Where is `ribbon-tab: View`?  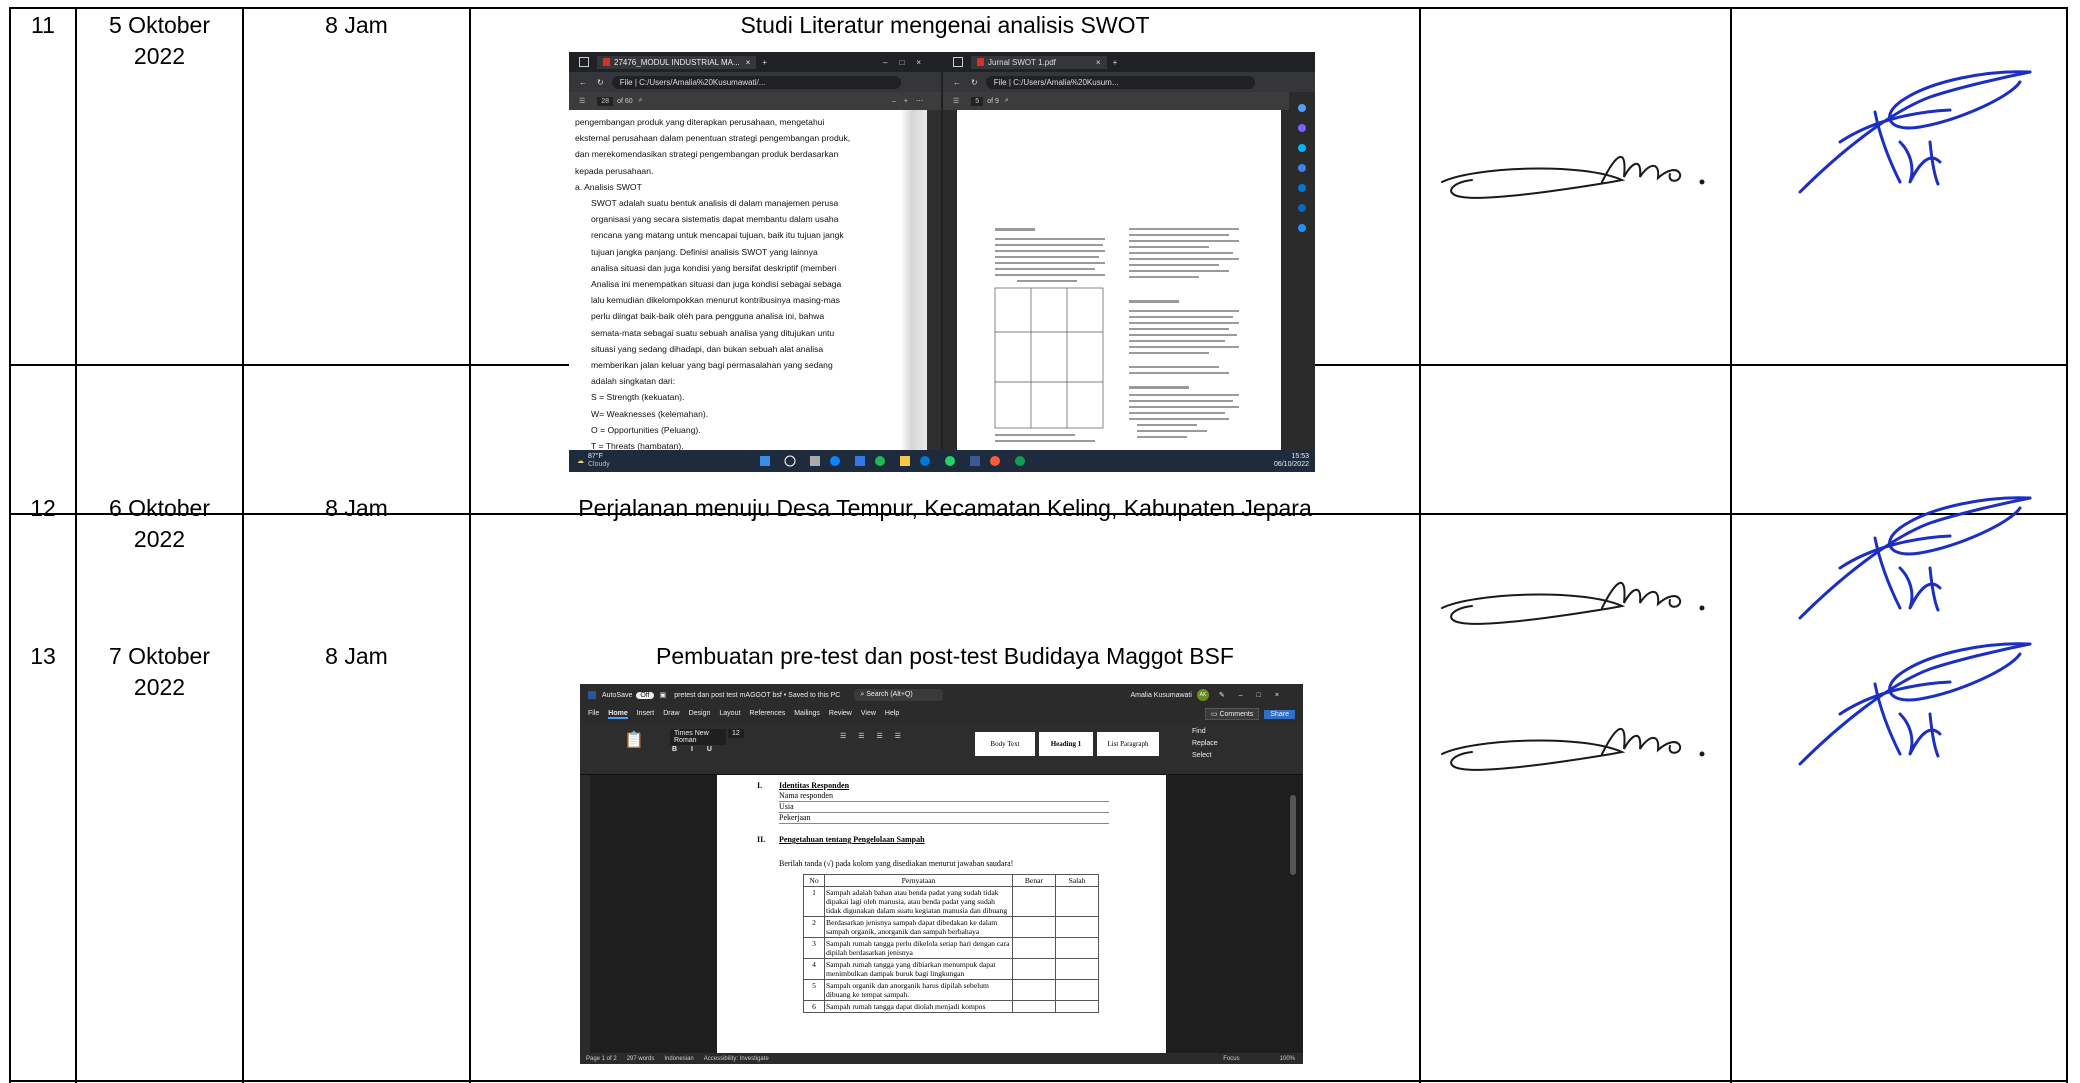
ribbon-tab: View is located at coordinates (868, 714).